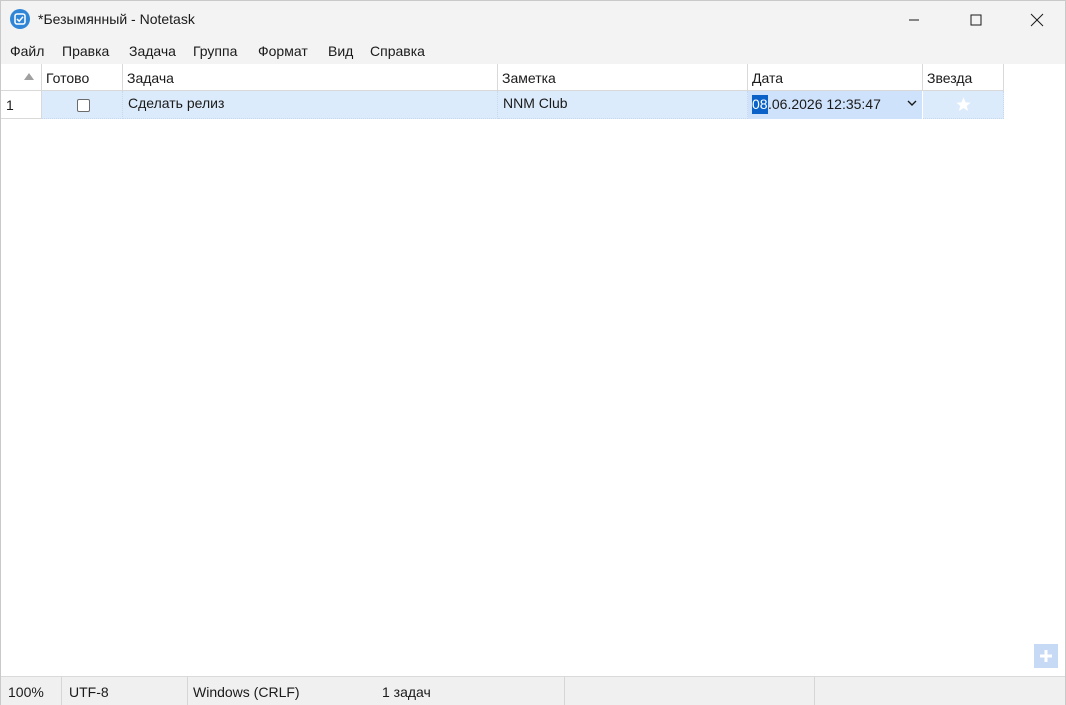  I want to click on date-picker-editor: 08 .06.2026 12:35:47, so click(835, 105).